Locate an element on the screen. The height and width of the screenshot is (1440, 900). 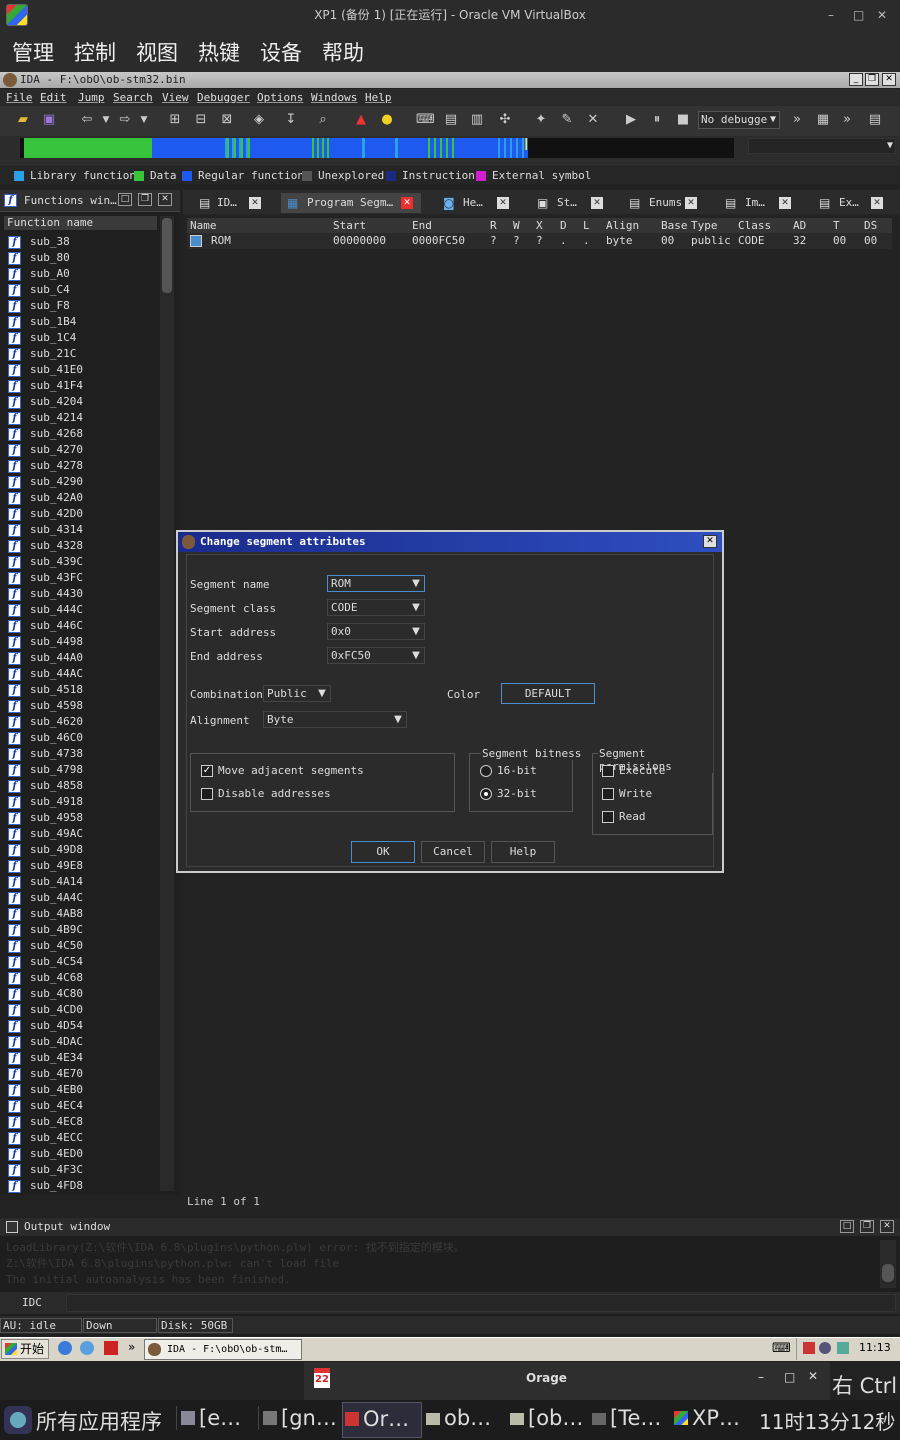
list-item: f sub_4EC8 is located at coordinates (81, 1122).